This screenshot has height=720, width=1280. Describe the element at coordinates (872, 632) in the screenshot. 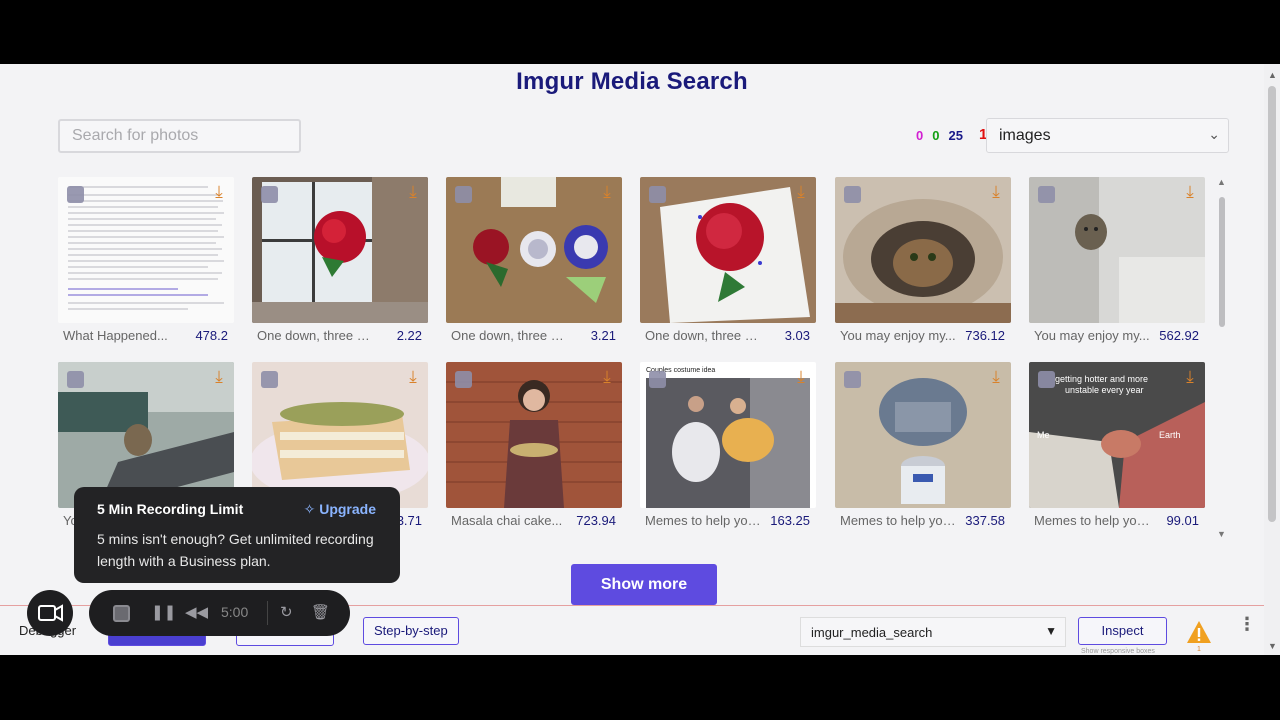

I see `env-select-value: imgur_media_search` at that location.